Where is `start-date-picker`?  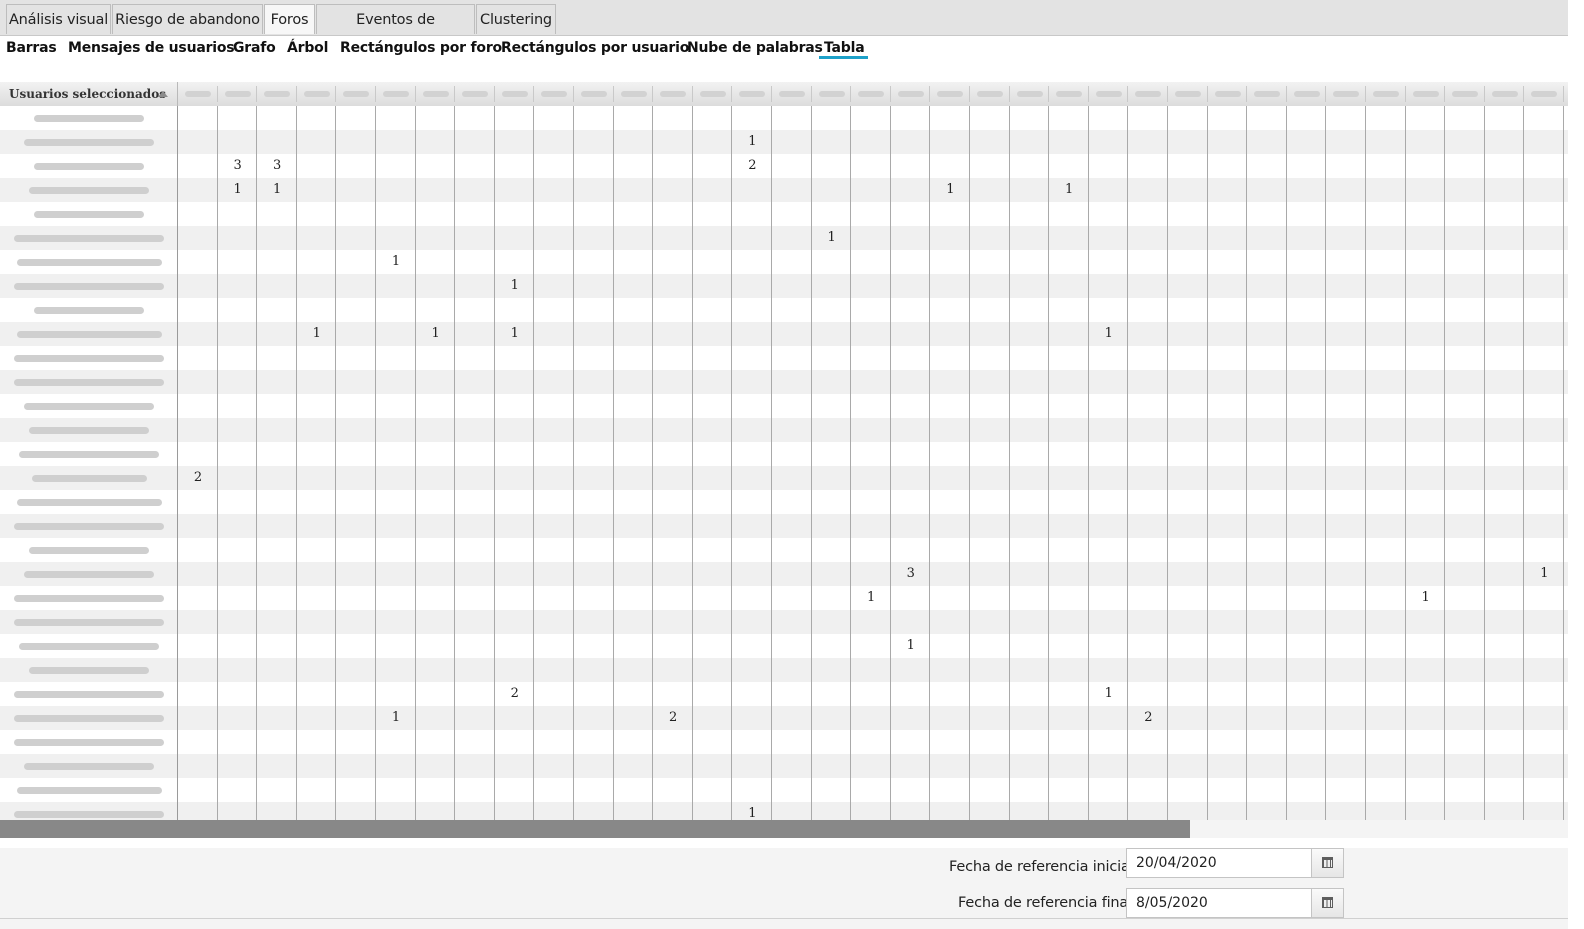
start-date-picker is located at coordinates (1235, 863).